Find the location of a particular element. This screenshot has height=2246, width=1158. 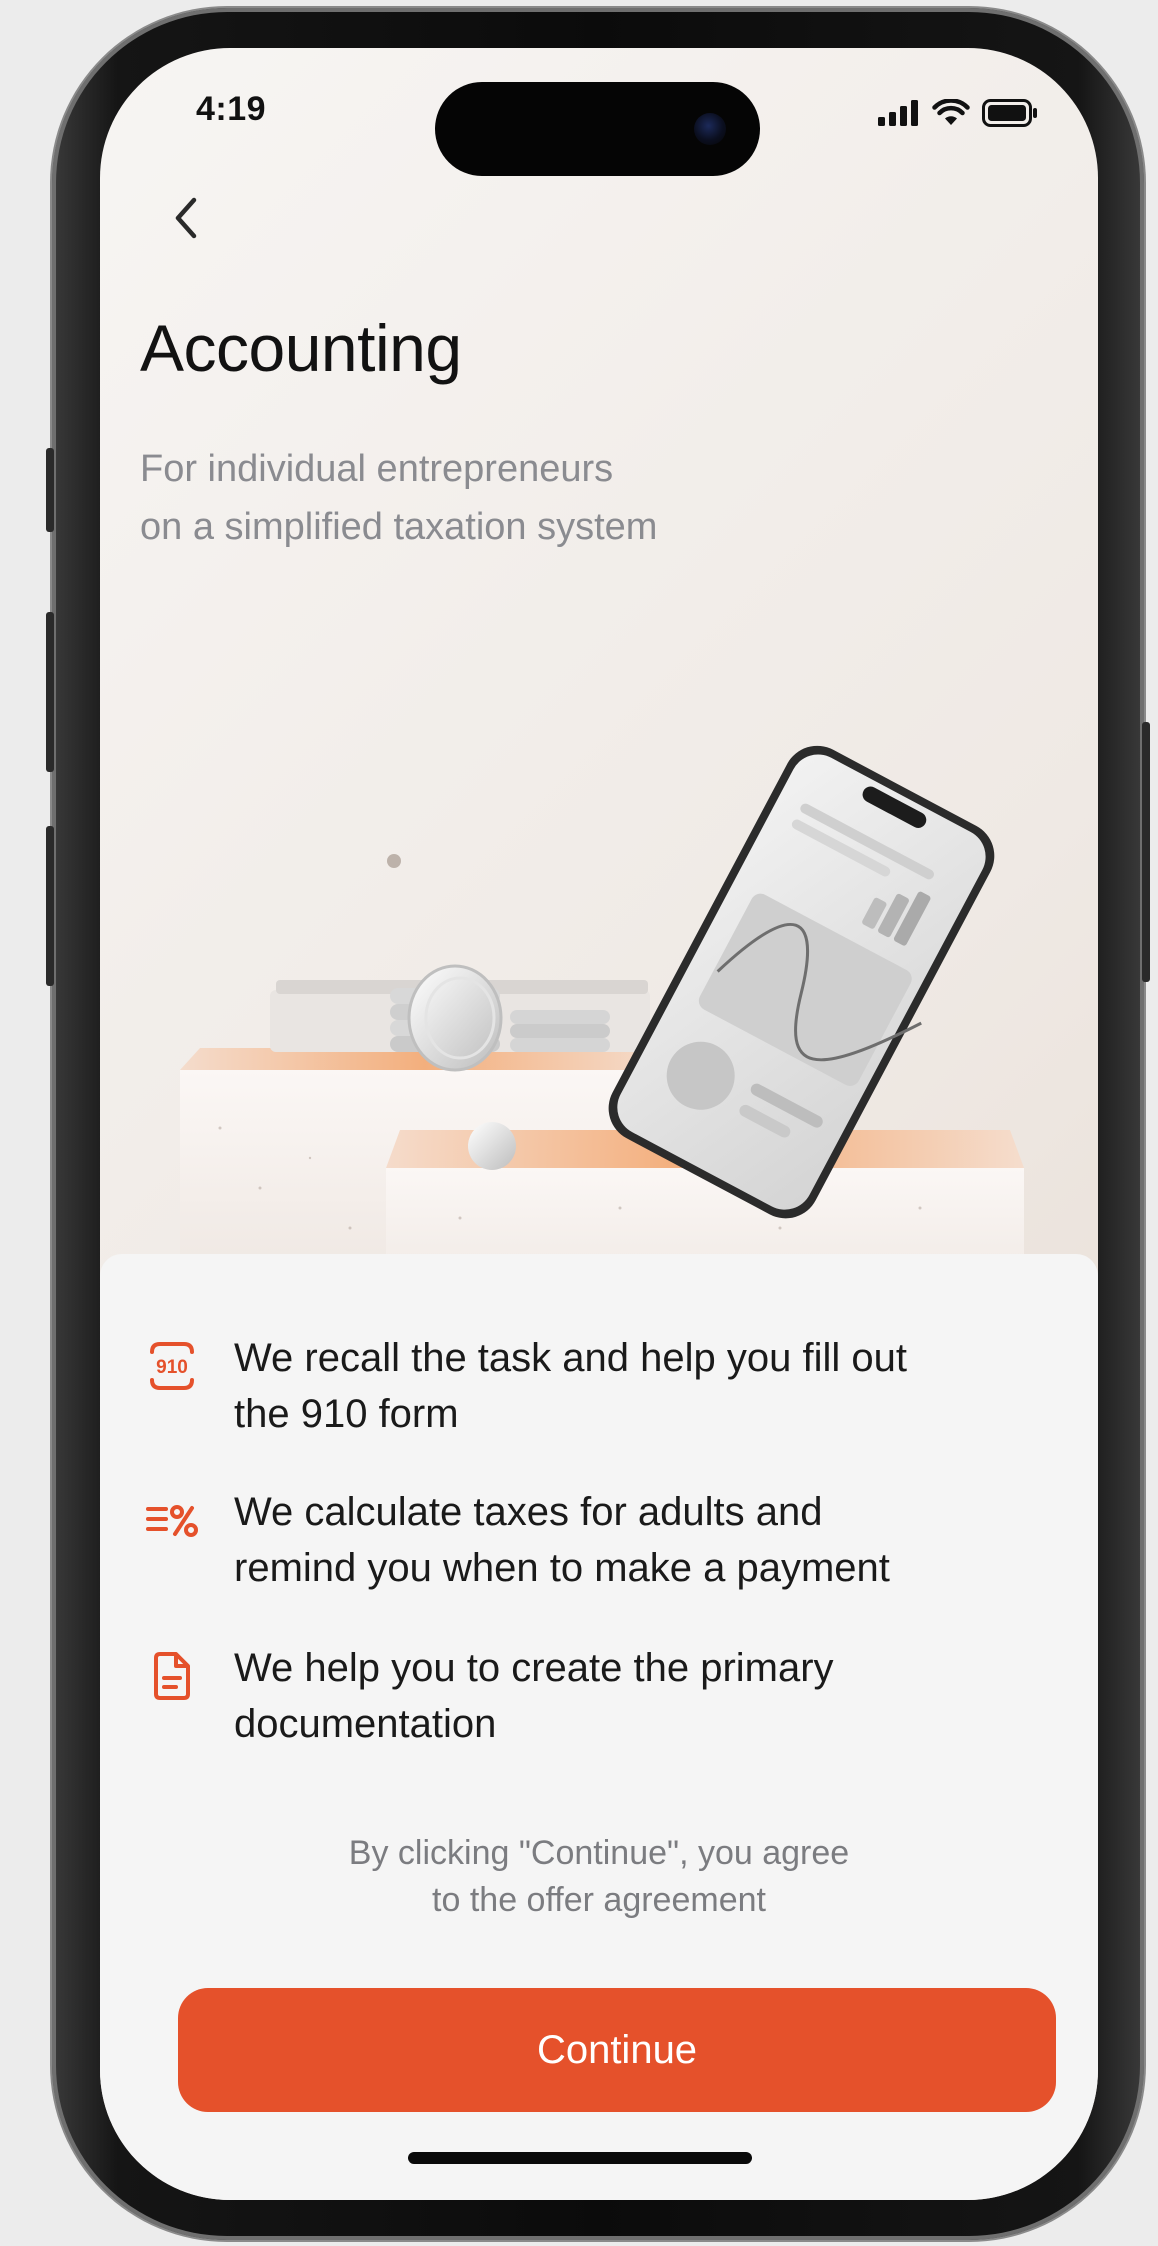

signal-icon is located at coordinates (898, 113).